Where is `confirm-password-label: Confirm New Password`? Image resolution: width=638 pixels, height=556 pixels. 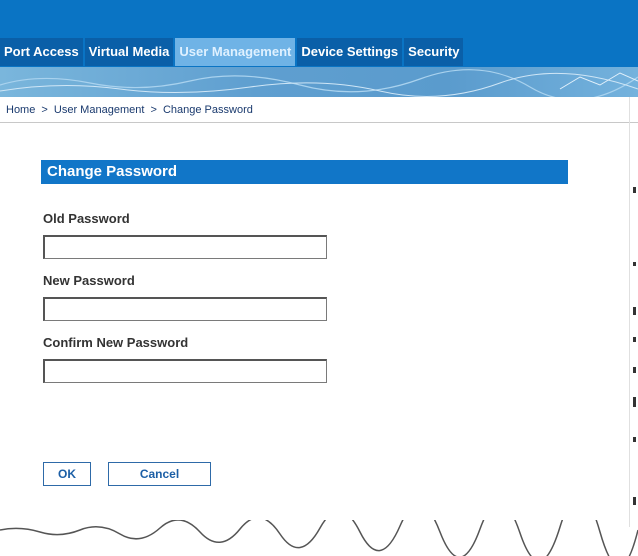 confirm-password-label: Confirm New Password is located at coordinates (116, 342).